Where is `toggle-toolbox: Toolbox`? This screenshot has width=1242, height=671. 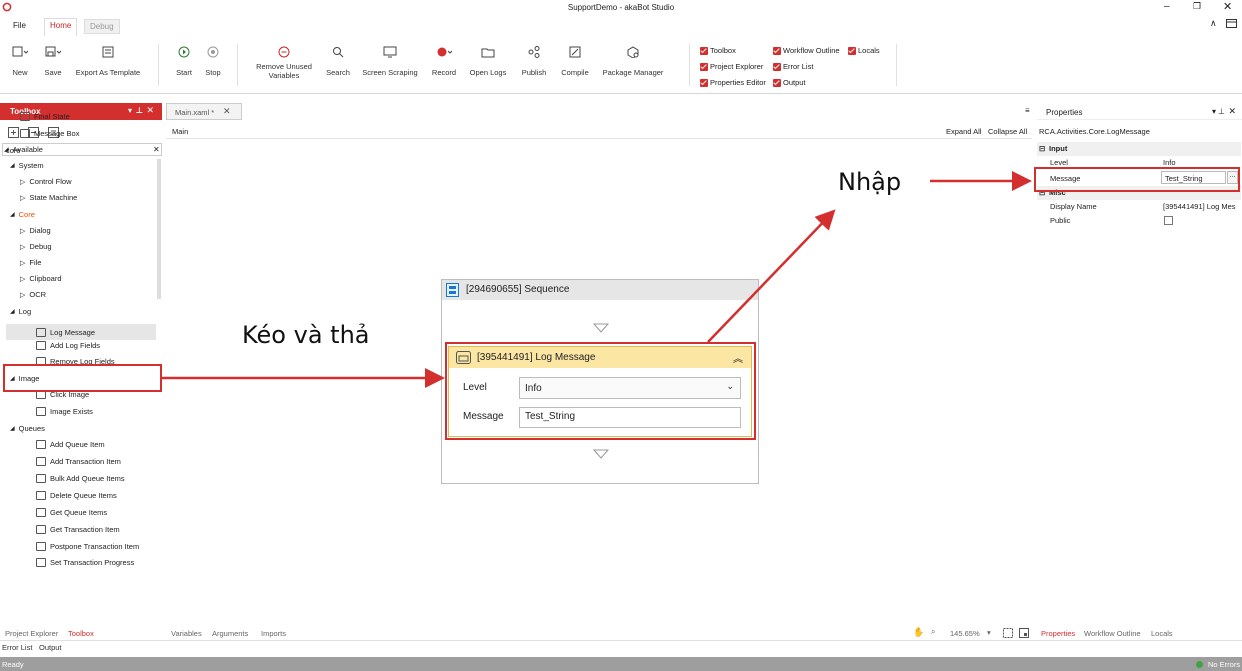
toggle-toolbox: Toolbox is located at coordinates (718, 50).